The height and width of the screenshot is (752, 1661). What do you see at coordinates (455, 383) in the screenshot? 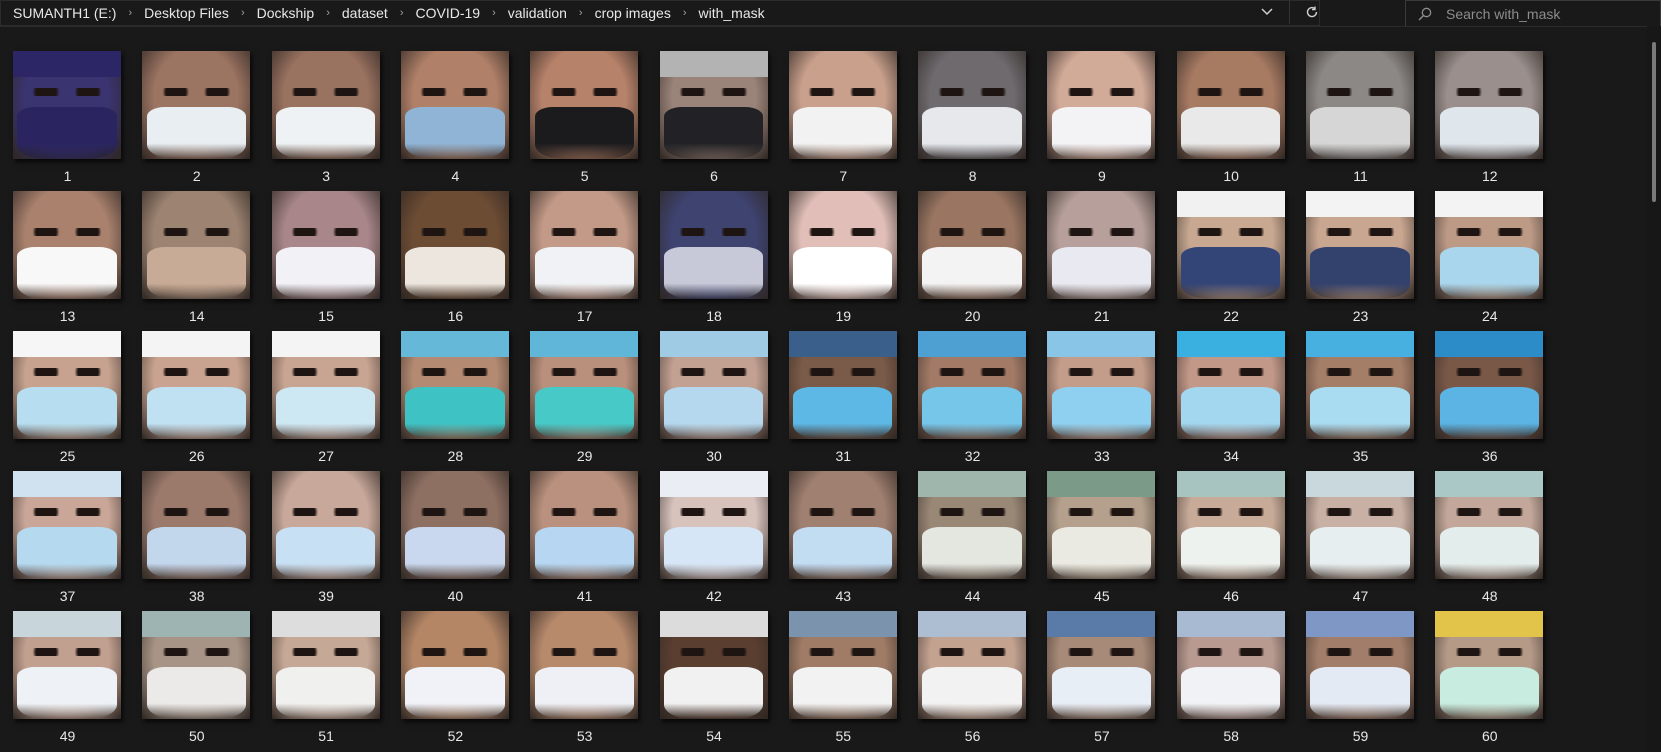
I see `file-item: 28` at bounding box center [455, 383].